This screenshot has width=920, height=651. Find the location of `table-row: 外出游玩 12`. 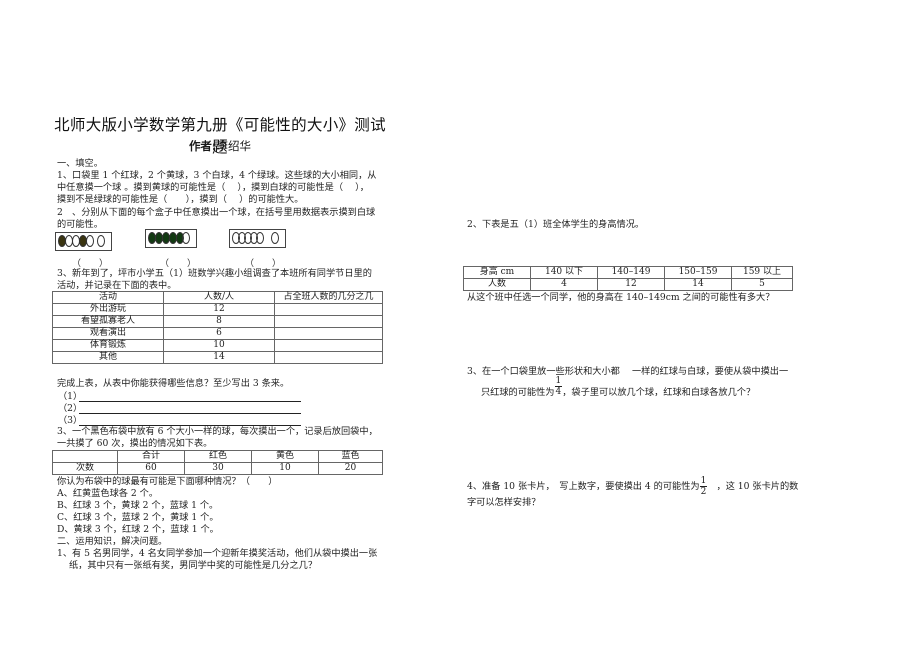

table-row: 外出游玩 12 is located at coordinates (217, 309).